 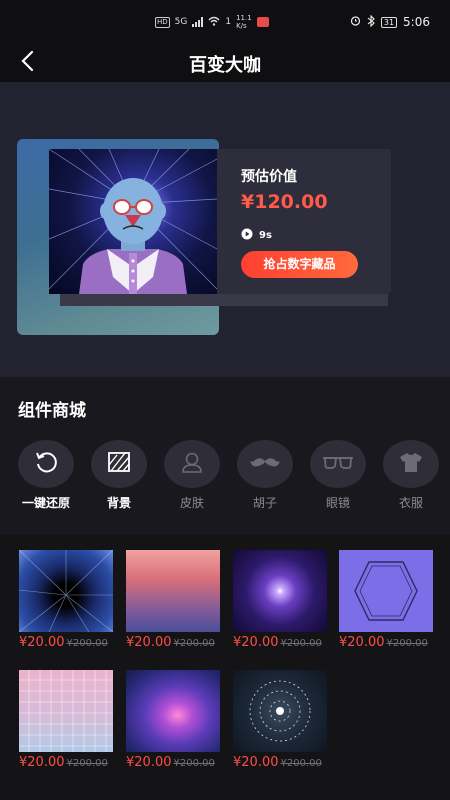 I want to click on background-icon, so click(x=119, y=464).